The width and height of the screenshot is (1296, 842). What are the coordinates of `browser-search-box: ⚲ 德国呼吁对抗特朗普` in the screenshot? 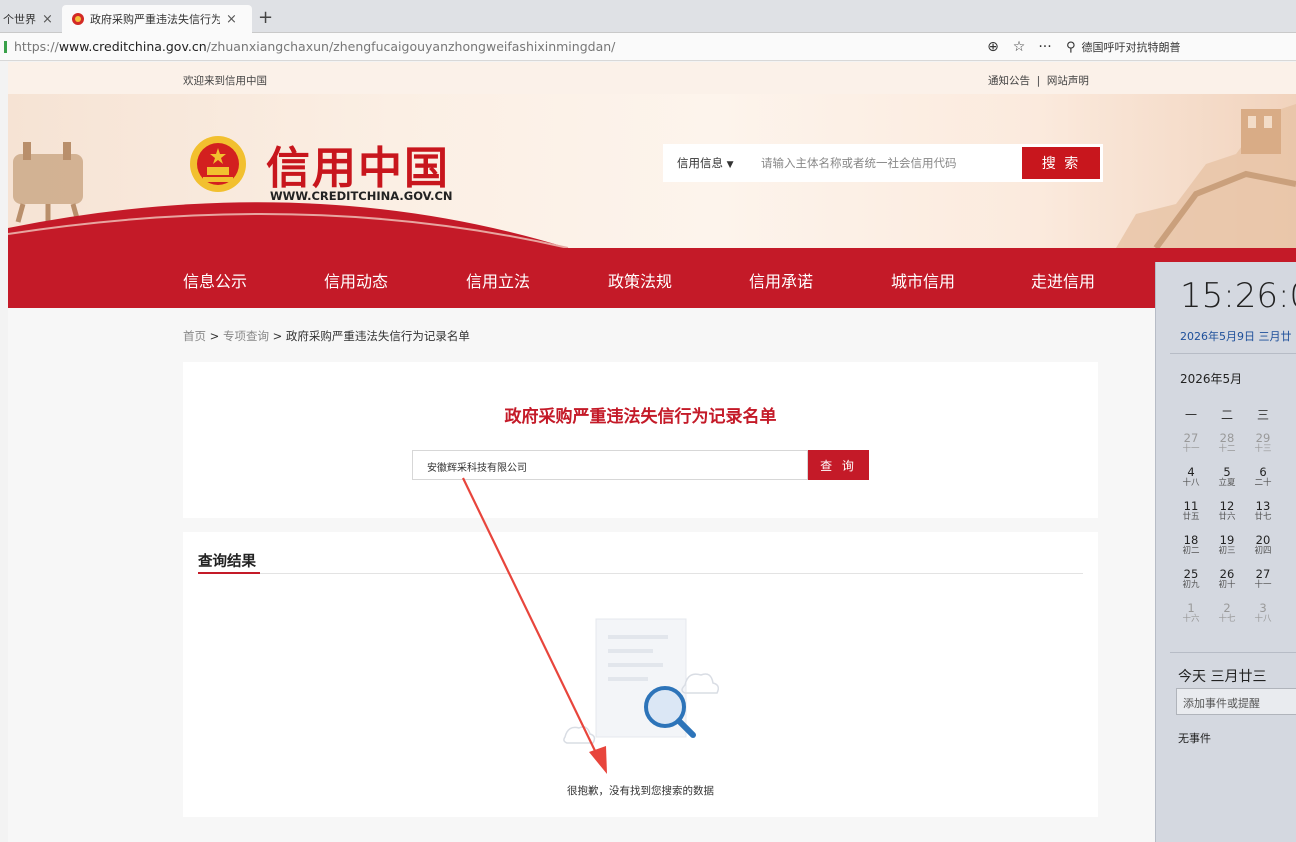 It's located at (1181, 47).